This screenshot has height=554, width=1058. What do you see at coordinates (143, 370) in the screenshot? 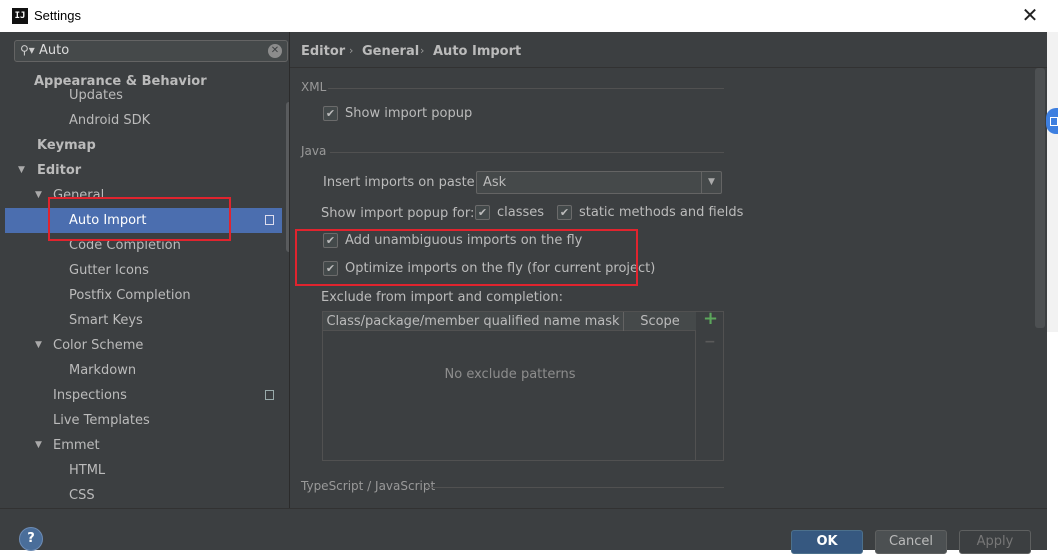
I see `sidebar-item-markdown: Markdown` at bounding box center [143, 370].